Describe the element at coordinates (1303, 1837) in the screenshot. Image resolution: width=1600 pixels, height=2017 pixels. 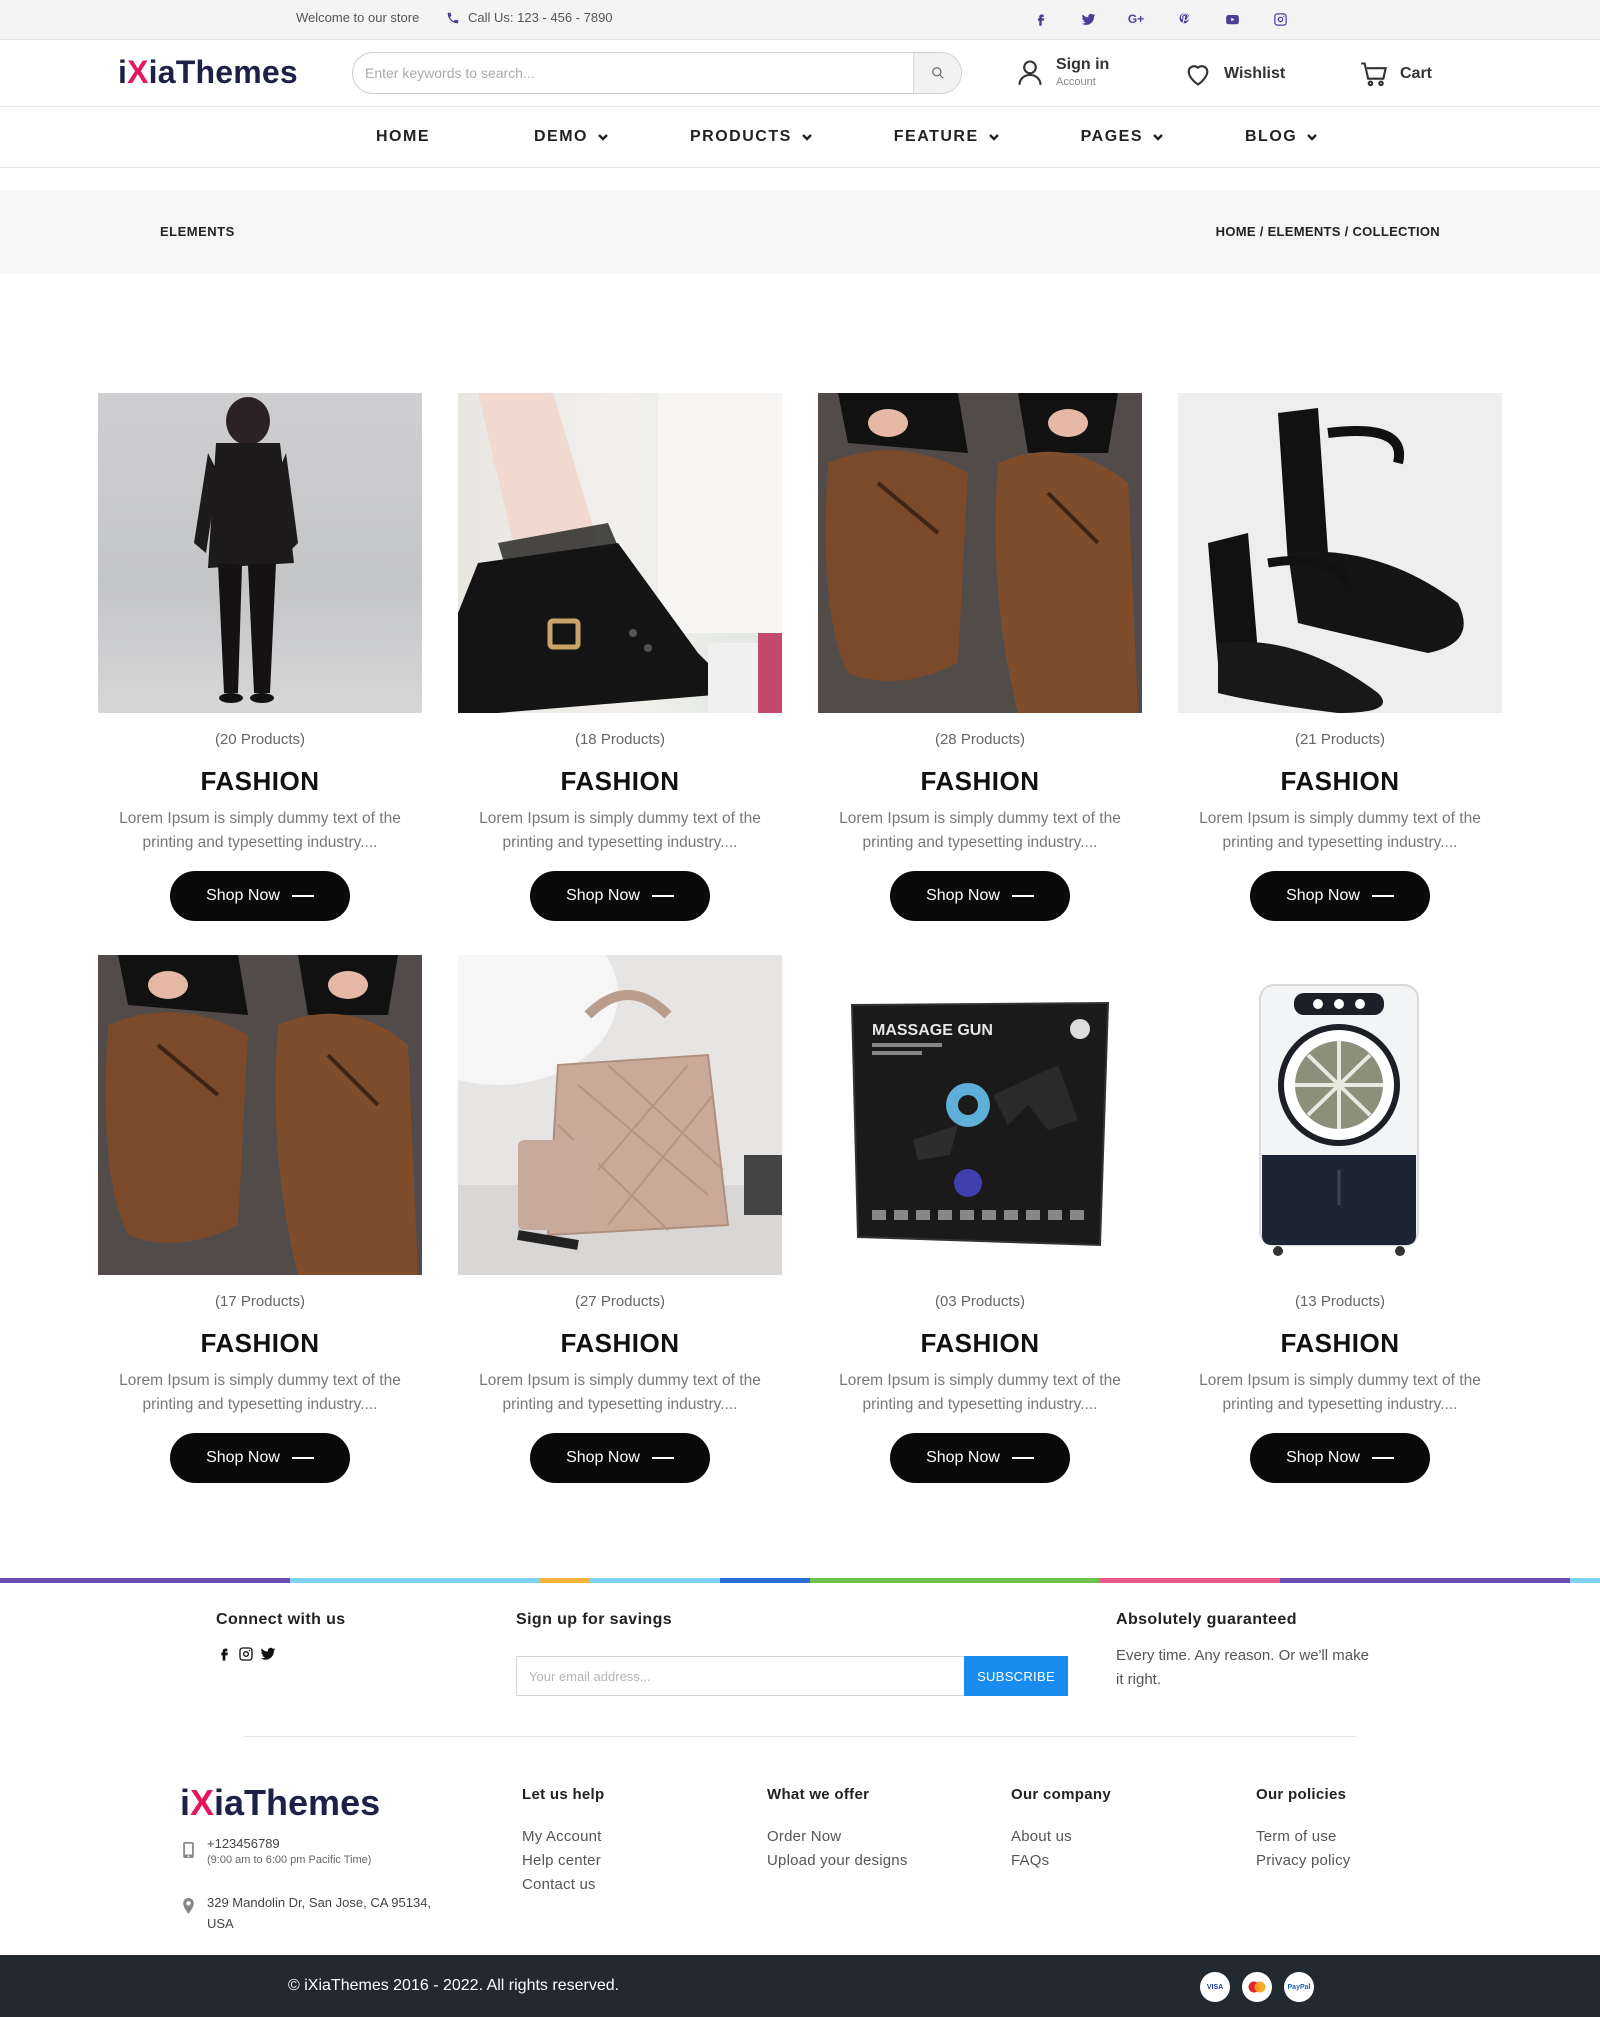
I see `footer-link-terms: Term of use` at that location.